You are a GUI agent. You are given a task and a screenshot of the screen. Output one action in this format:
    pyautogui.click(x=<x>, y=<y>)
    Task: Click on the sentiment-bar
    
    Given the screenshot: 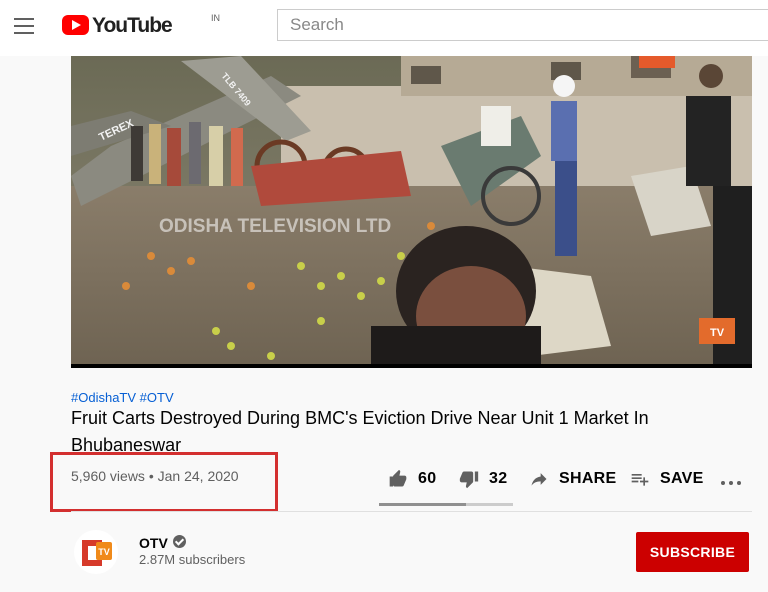 What is the action you would take?
    pyautogui.click(x=446, y=504)
    